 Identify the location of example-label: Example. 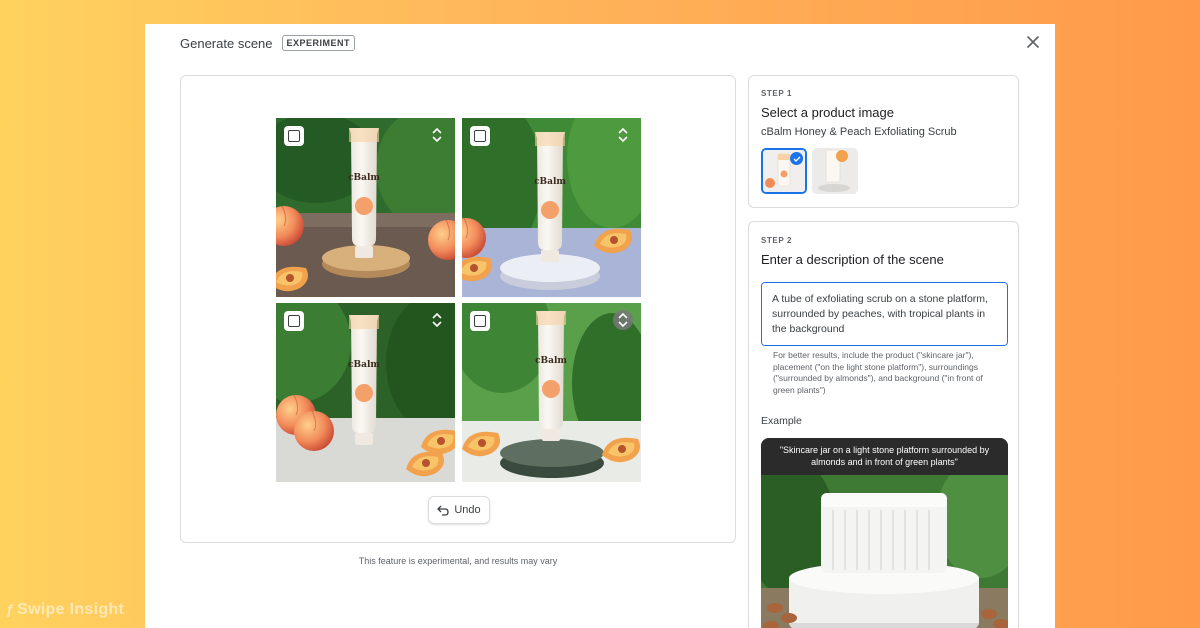
(781, 421).